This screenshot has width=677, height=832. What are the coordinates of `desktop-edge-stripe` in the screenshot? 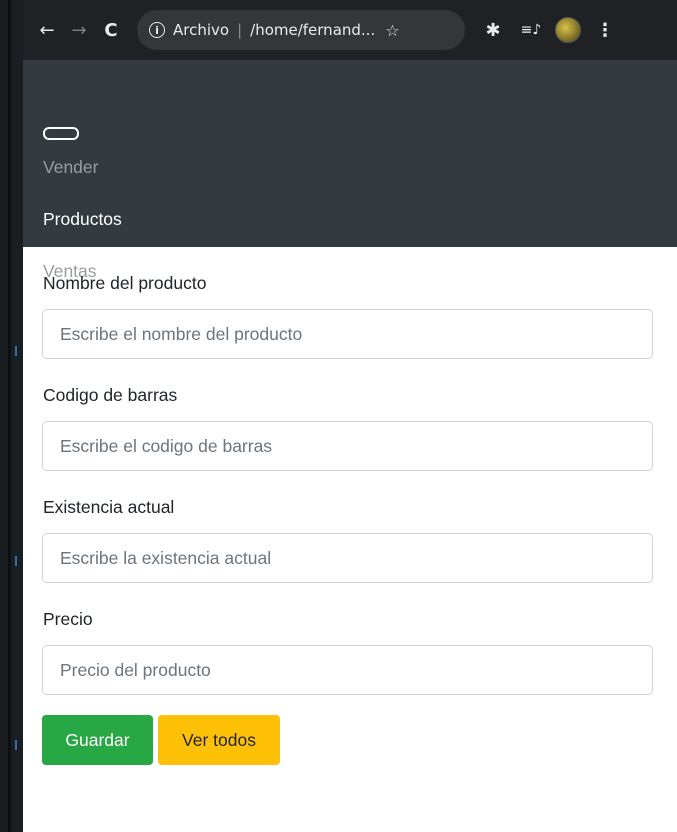 It's located at (9, 416).